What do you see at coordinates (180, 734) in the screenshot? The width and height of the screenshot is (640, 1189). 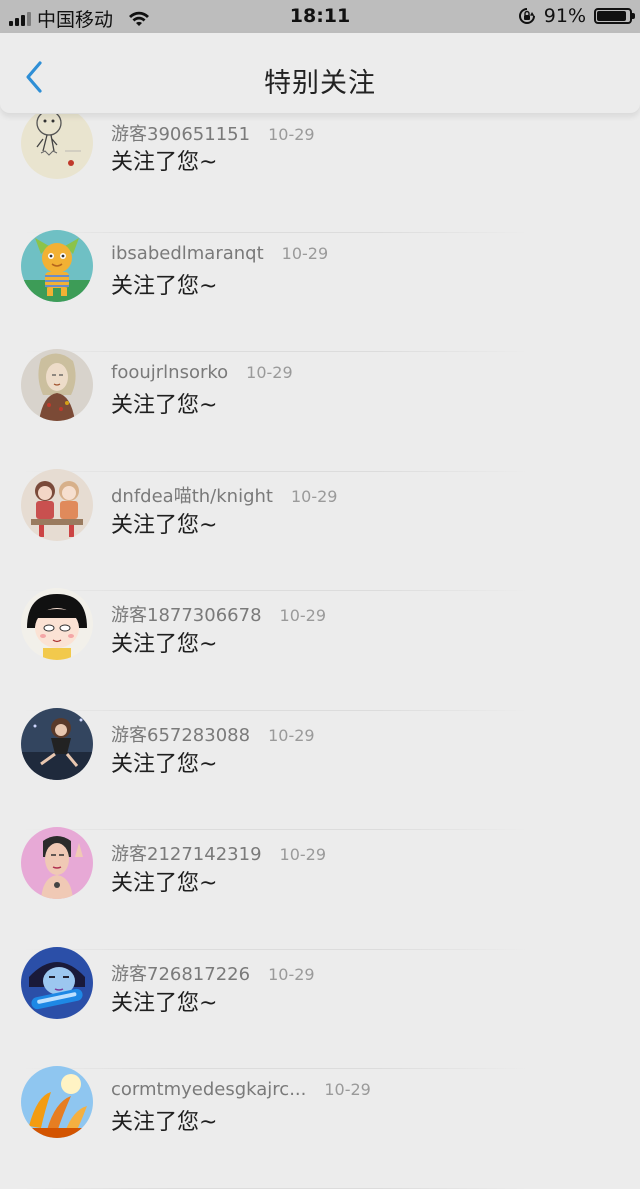 I see `username: 游客657283088` at bounding box center [180, 734].